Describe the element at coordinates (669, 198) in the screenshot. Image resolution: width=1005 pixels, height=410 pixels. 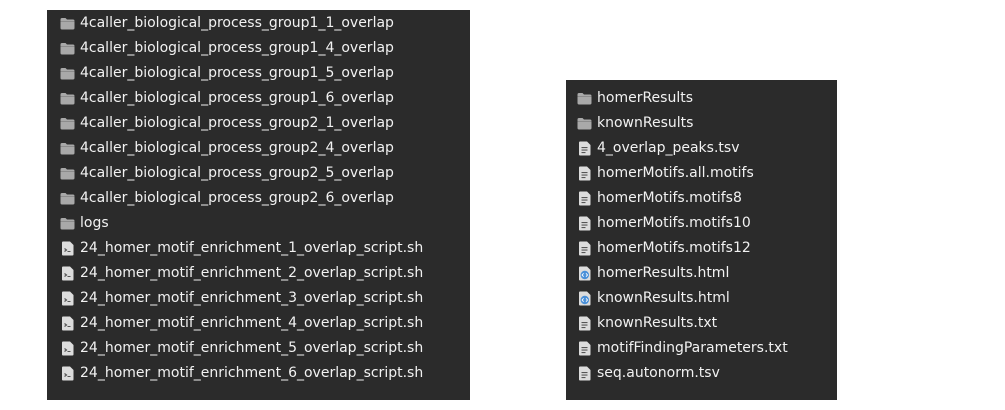
I see `item-name: homerMotifs.motifs8` at that location.